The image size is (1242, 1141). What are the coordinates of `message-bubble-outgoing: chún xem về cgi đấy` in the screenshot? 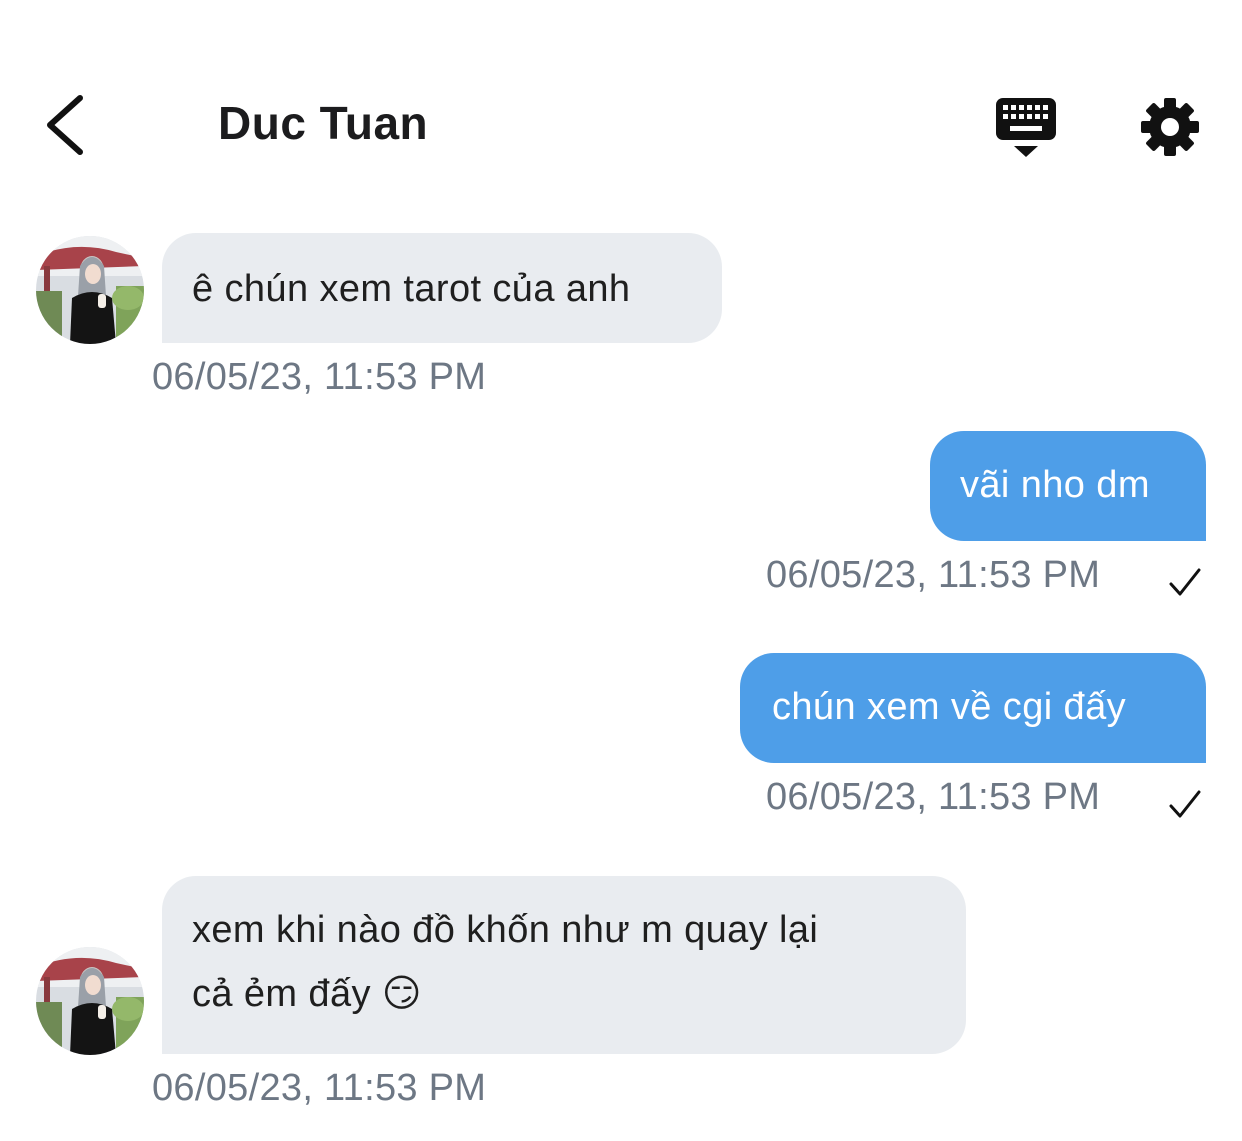 It's located at (973, 708).